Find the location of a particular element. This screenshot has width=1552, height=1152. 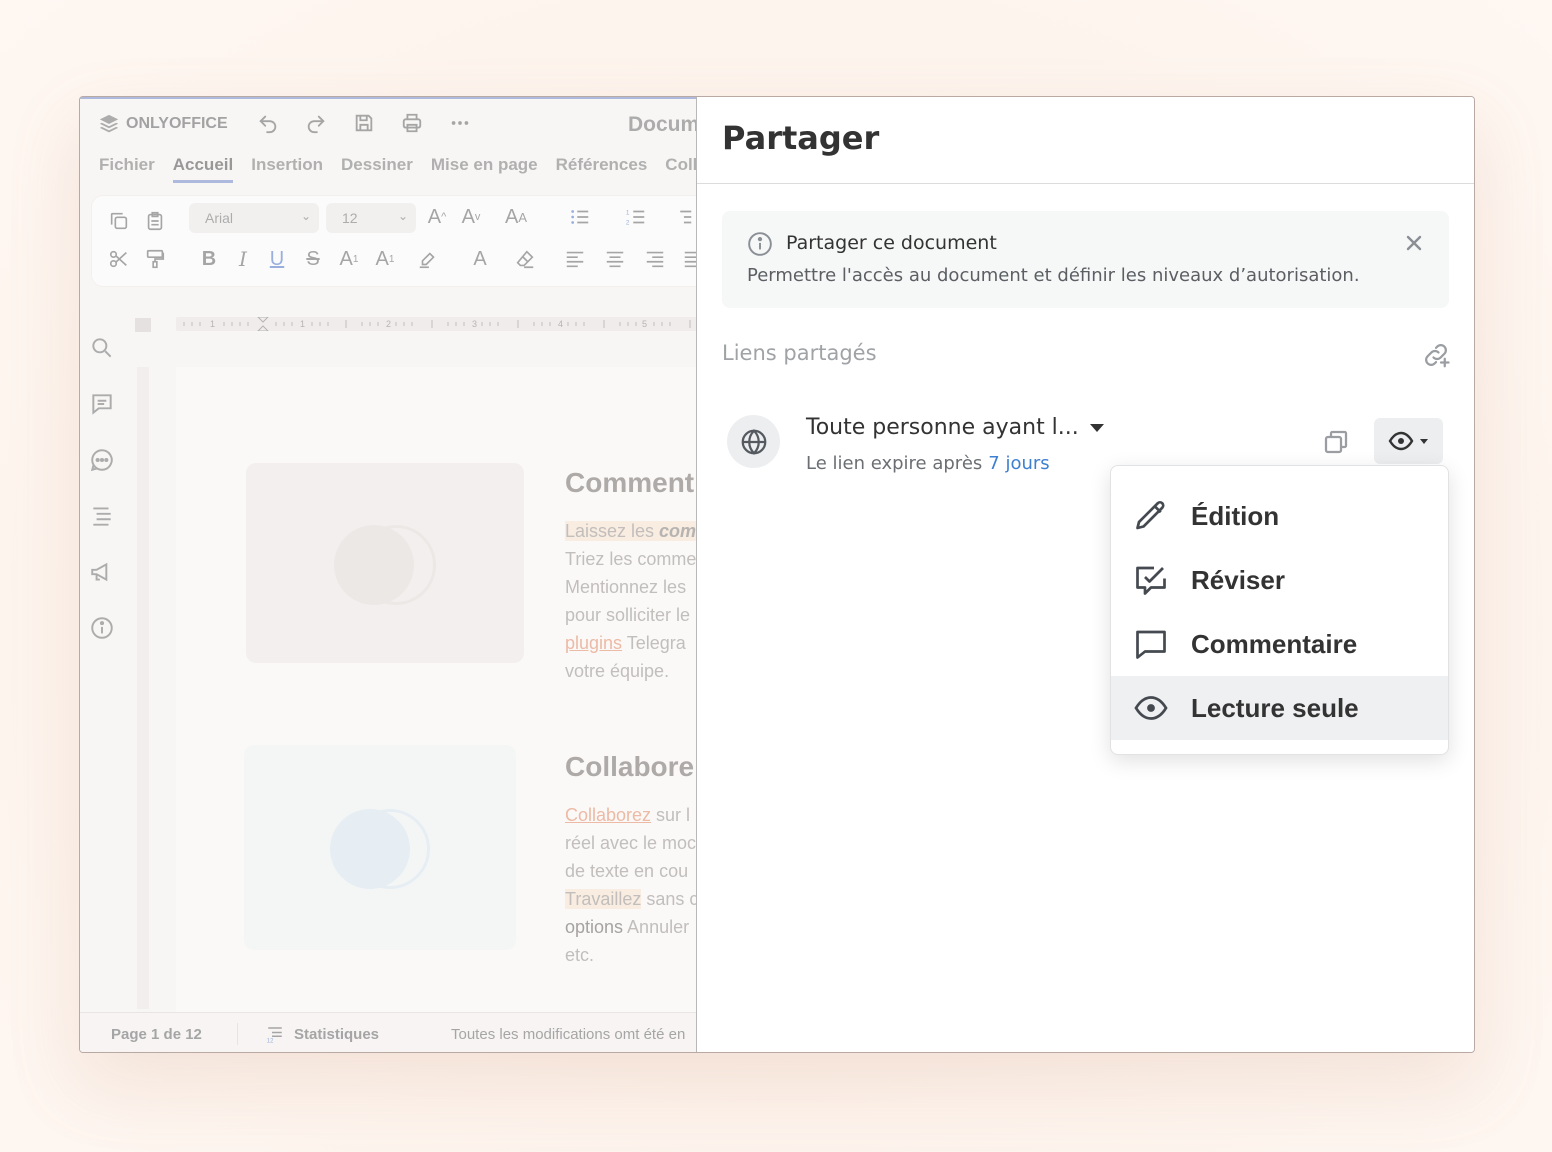

decrease-font-icon: Av is located at coordinates (471, 217).